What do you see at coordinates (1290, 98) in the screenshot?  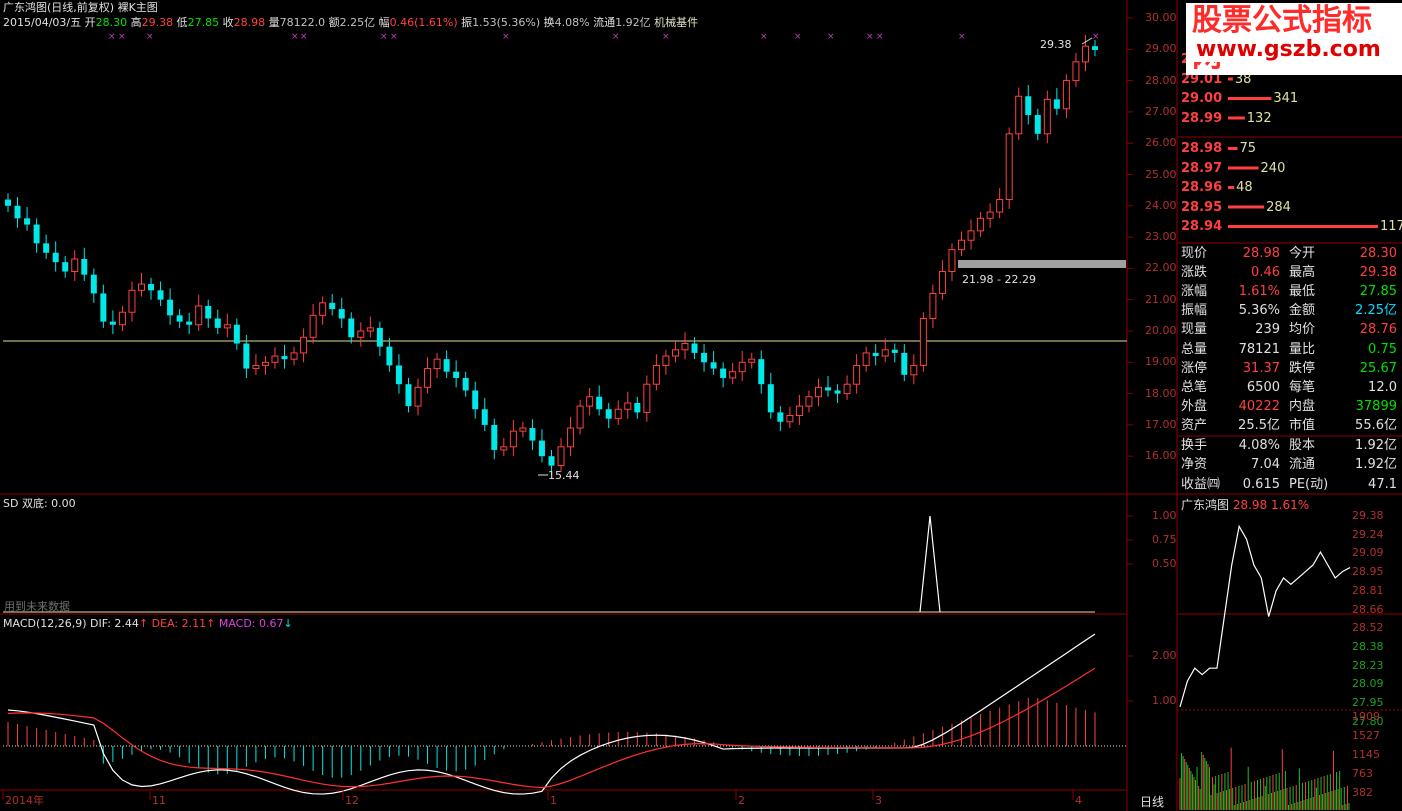 I see `order-book-row: 29.00 341` at bounding box center [1290, 98].